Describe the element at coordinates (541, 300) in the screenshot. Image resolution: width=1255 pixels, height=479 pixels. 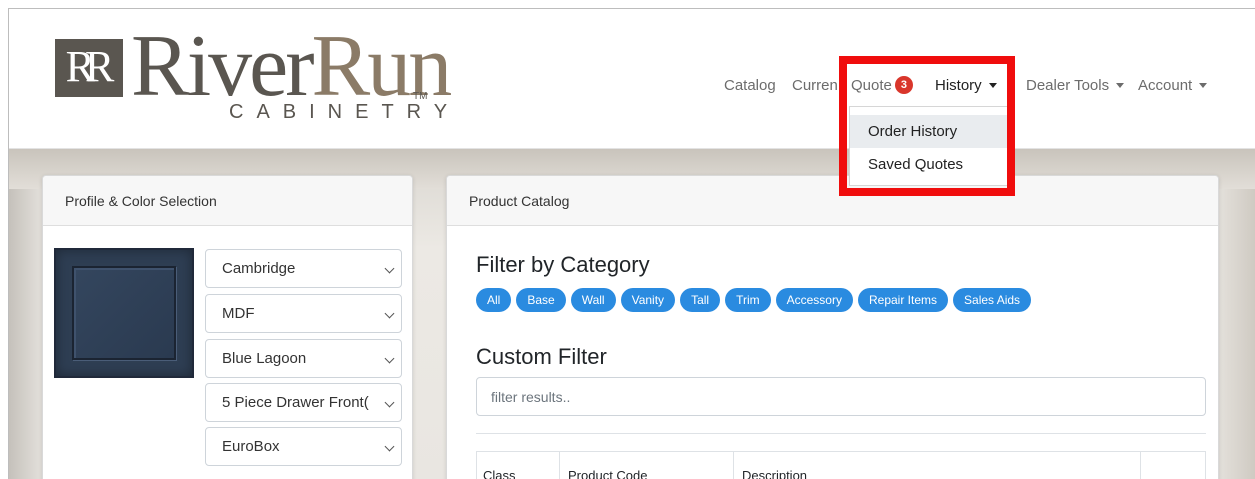
I see `category-pill-base: Base` at that location.